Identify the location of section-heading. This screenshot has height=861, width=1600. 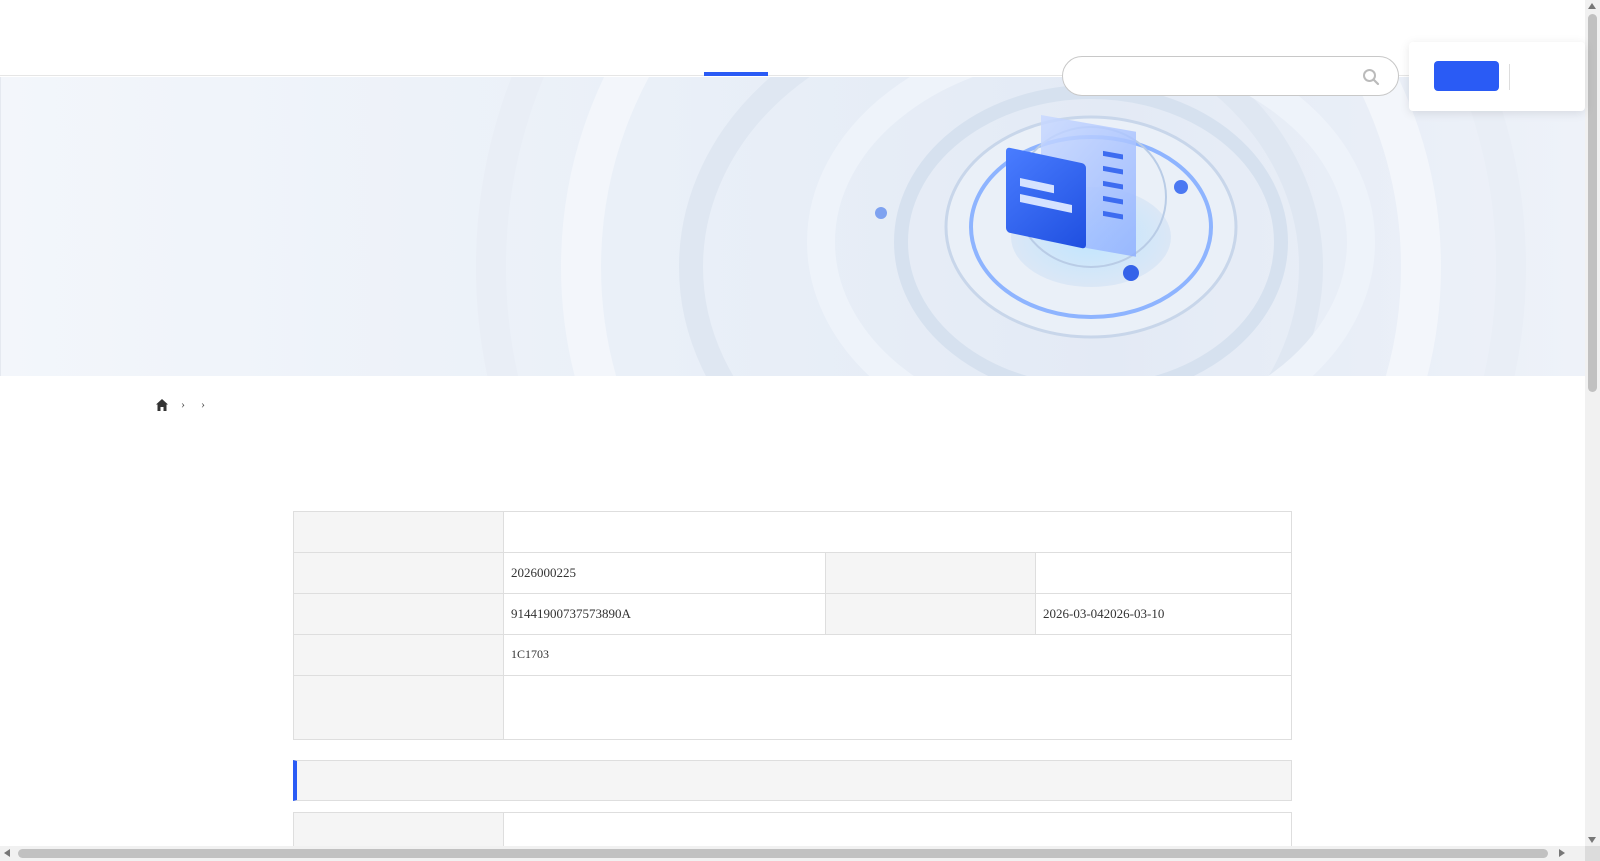
(792, 780).